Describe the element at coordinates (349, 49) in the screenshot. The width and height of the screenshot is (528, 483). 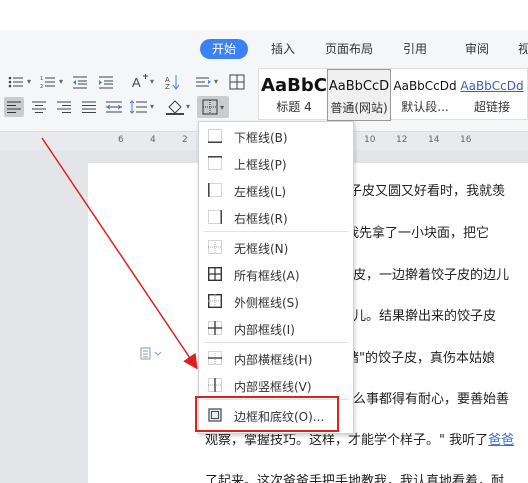
I see `tab-page-layout: 页面布局` at that location.